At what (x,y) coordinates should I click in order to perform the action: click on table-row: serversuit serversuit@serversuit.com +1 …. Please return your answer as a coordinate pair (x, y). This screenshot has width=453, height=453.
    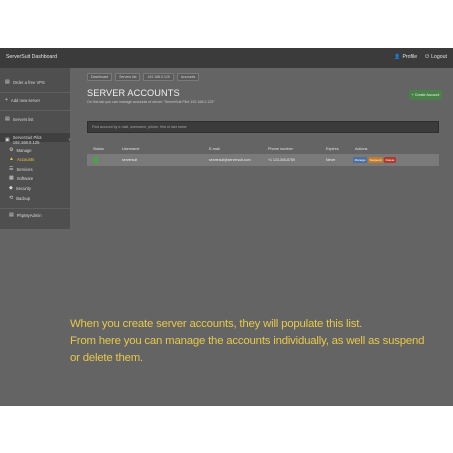
    Looking at the image, I should click on (263, 160).